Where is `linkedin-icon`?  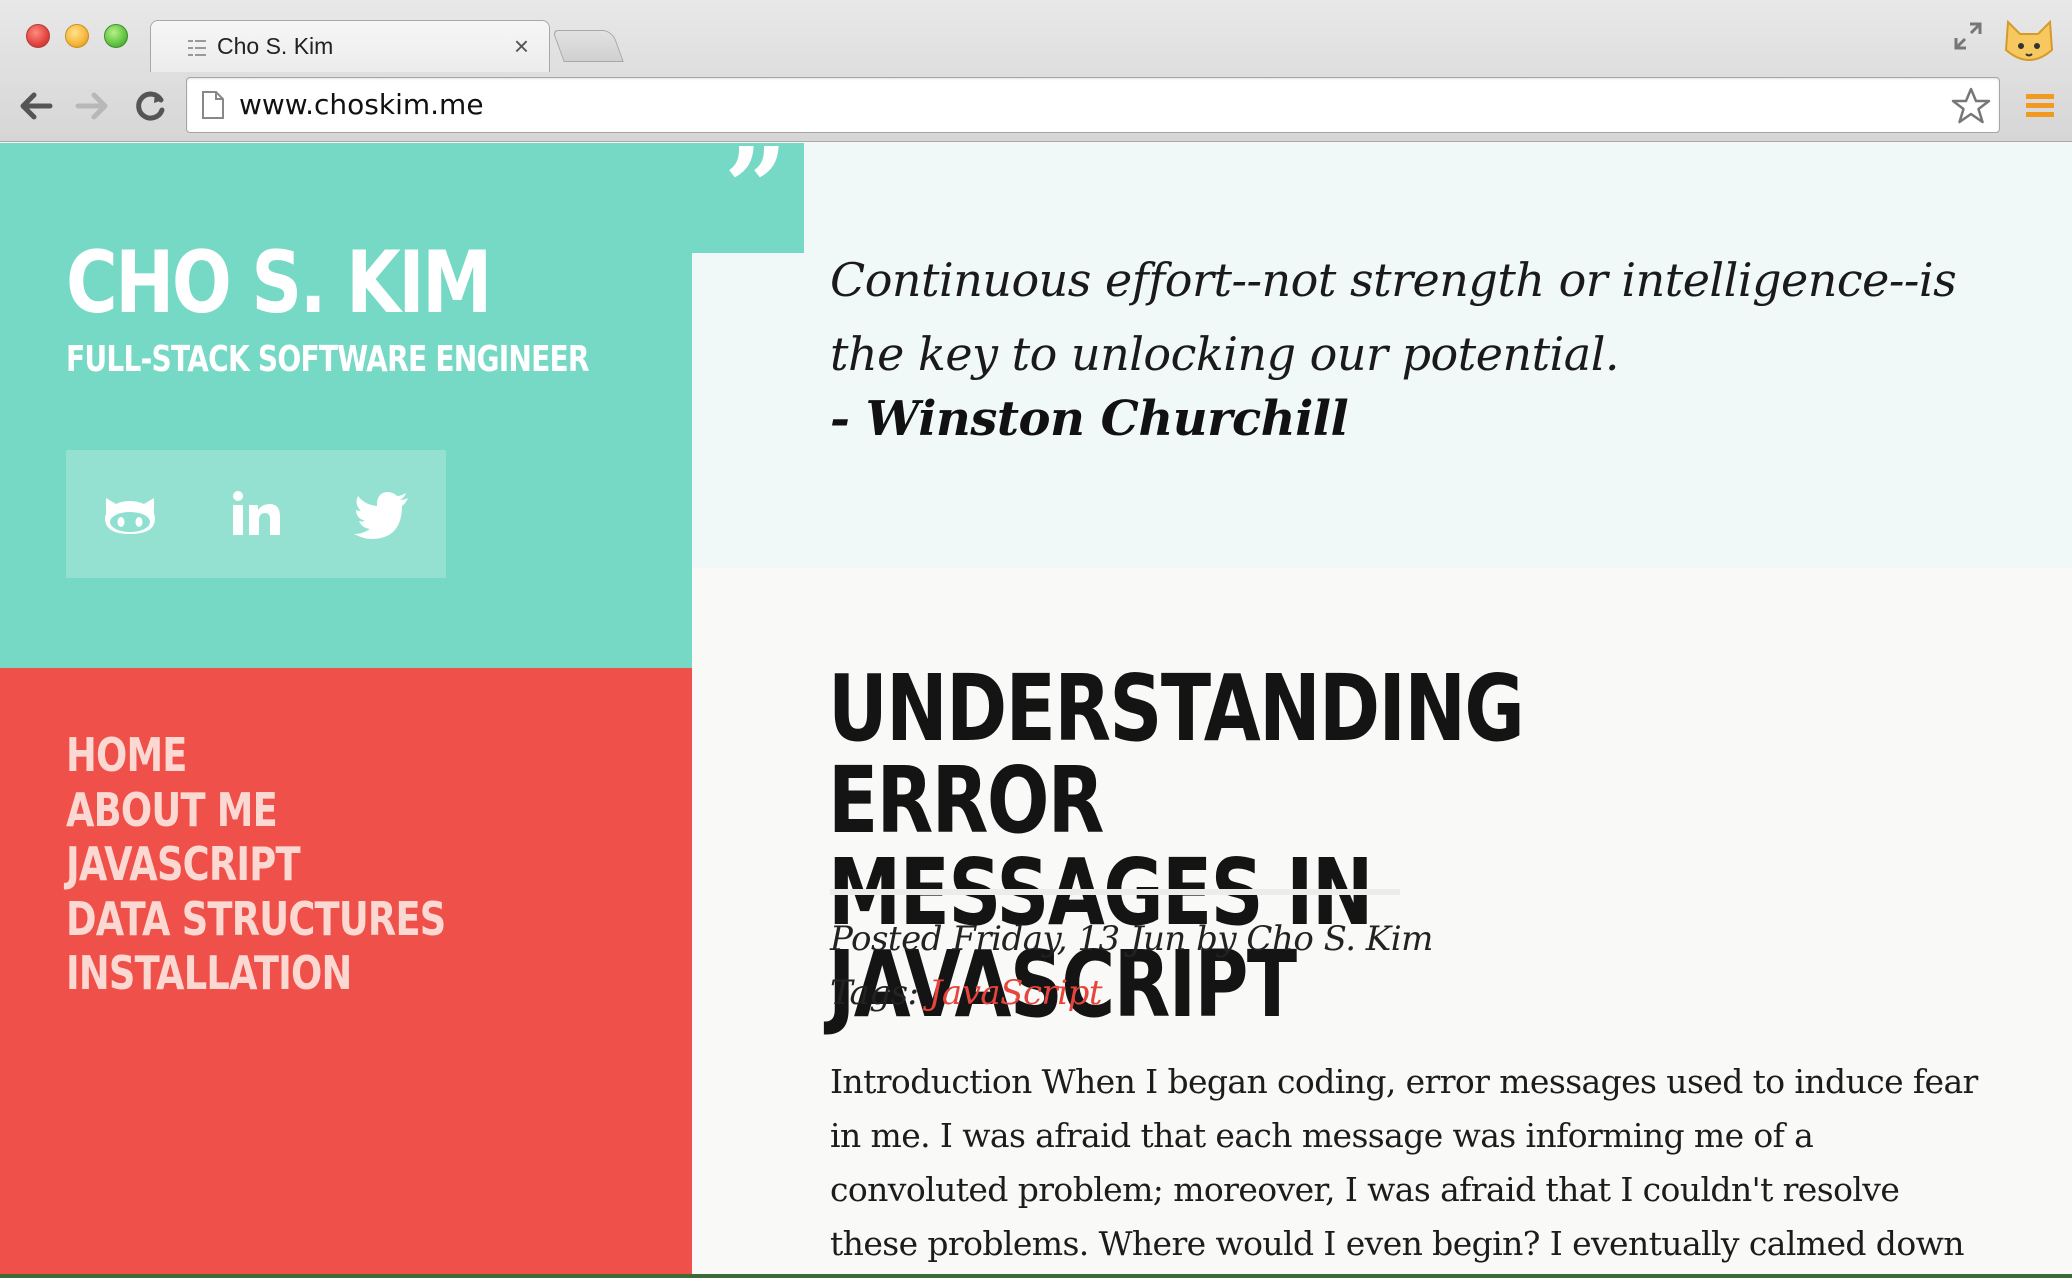
linkedin-icon is located at coordinates (256, 514).